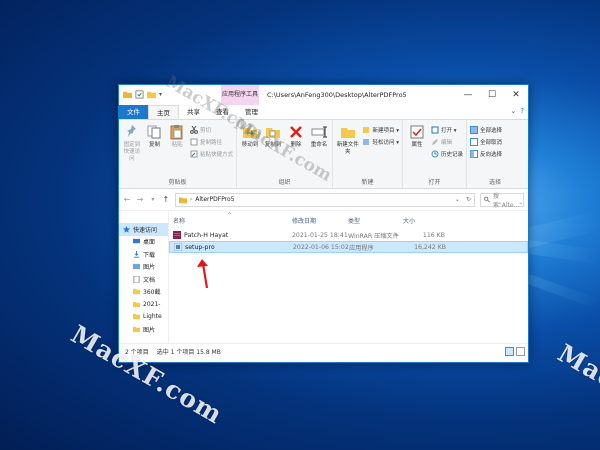 The height and width of the screenshot is (450, 600). What do you see at coordinates (427, 220) in the screenshot?
I see `column-size: 大小` at bounding box center [427, 220].